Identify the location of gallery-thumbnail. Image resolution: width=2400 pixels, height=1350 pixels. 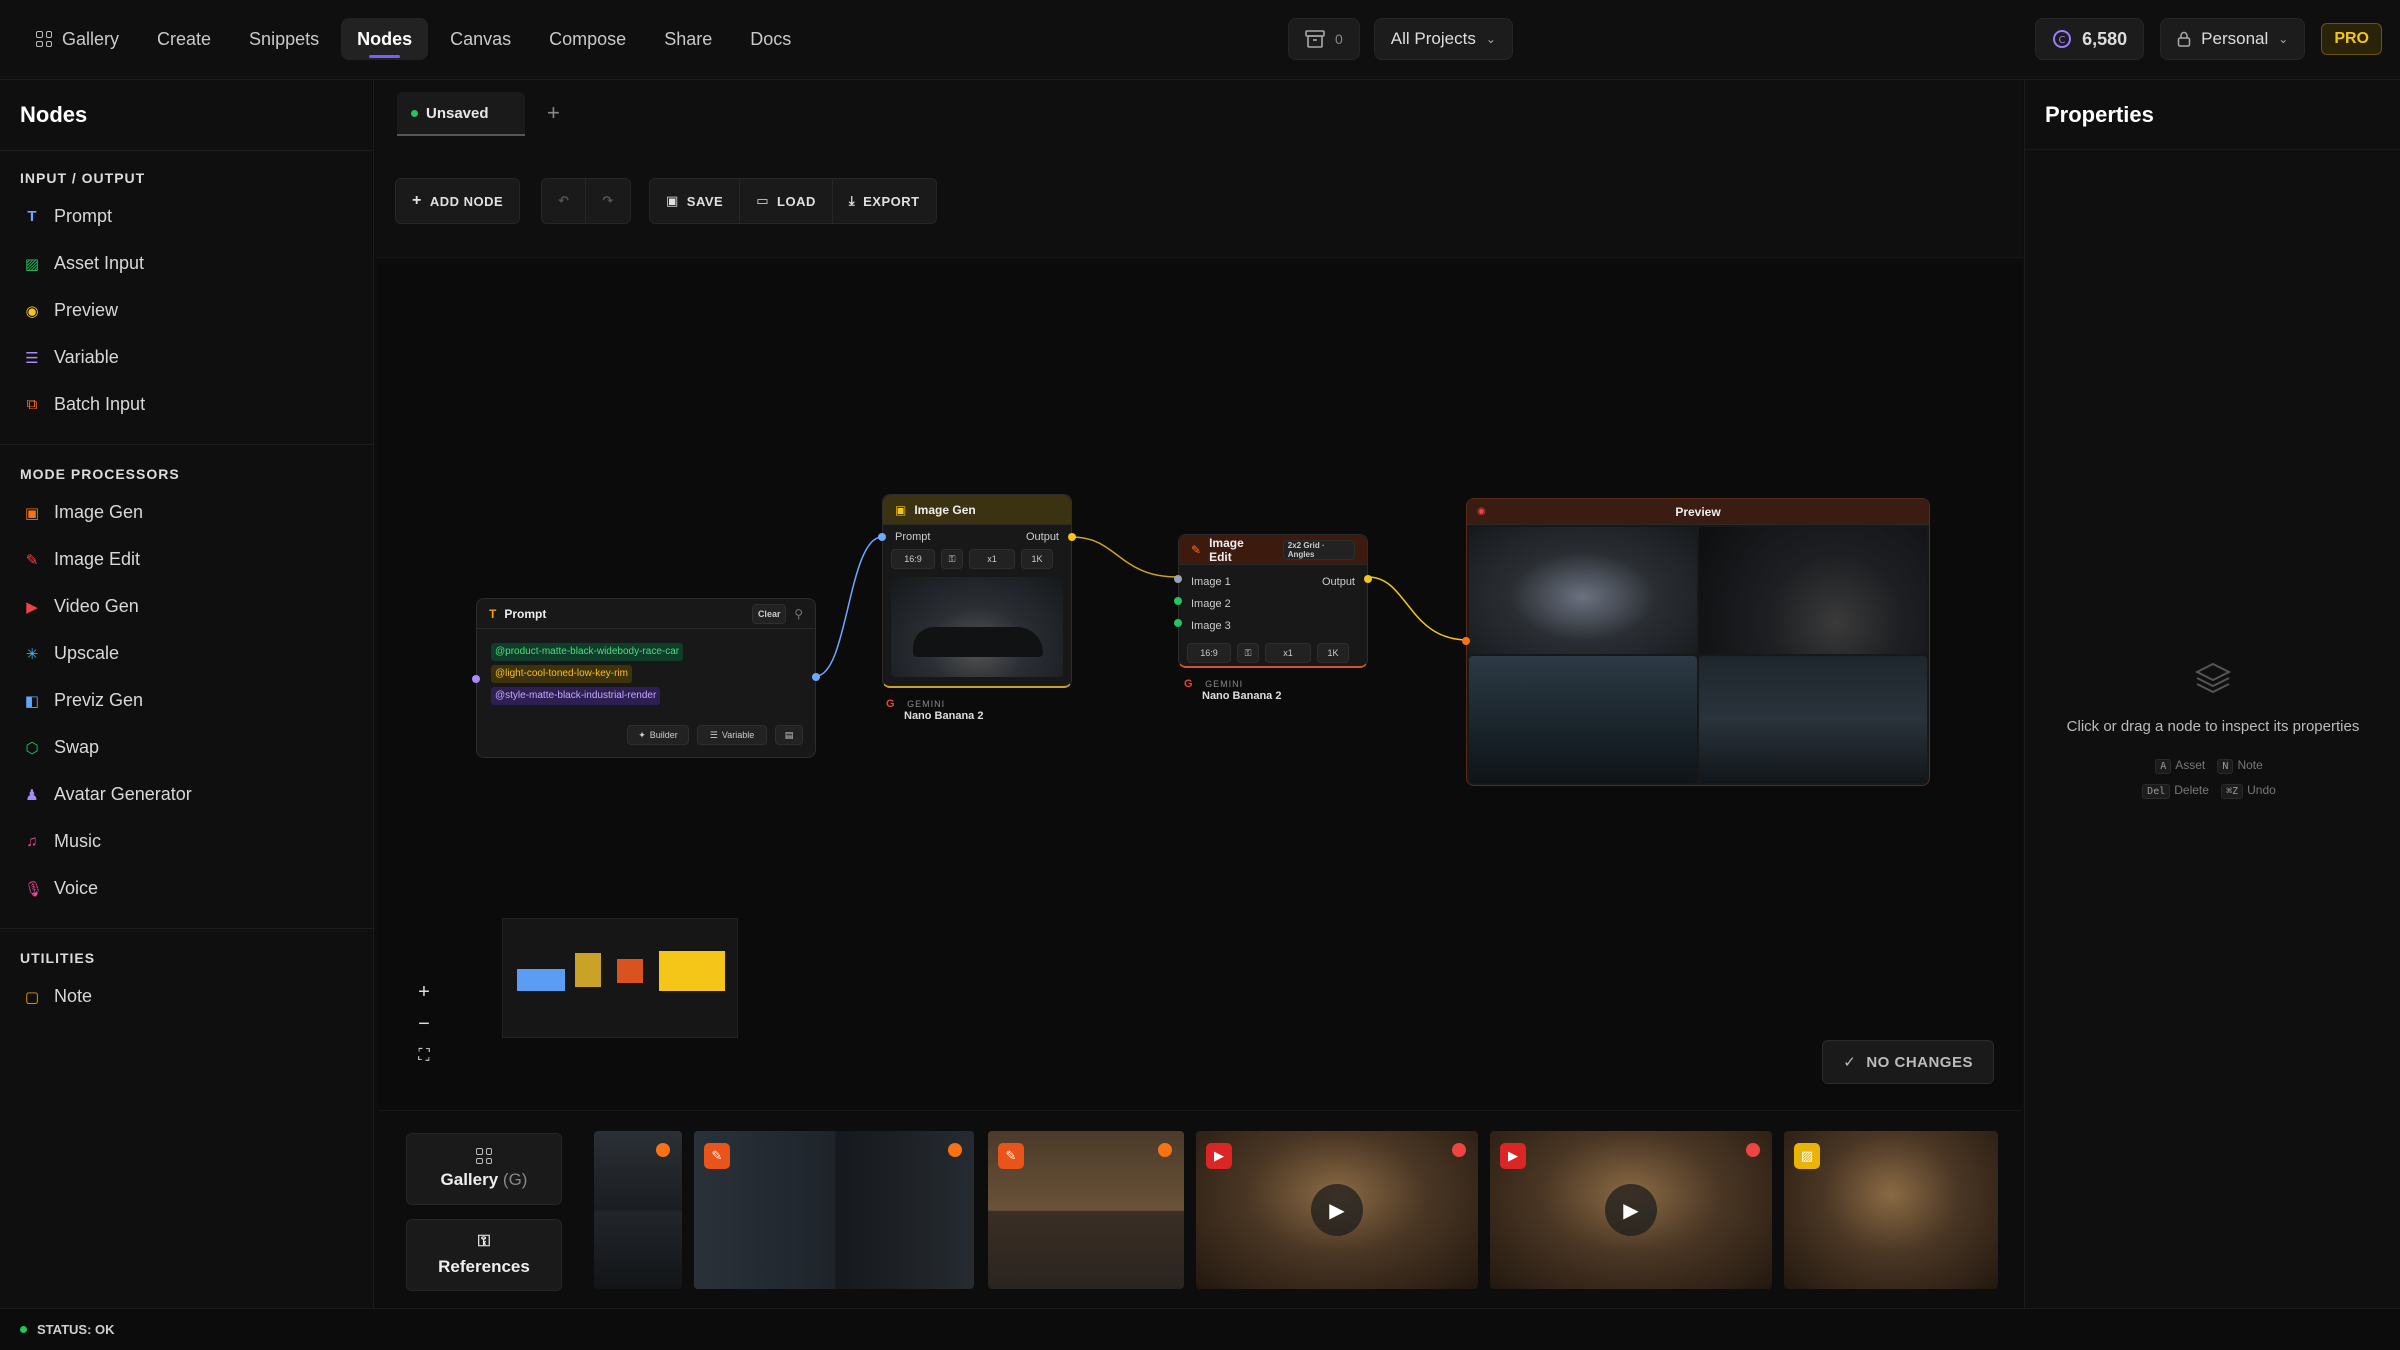
(638, 1210).